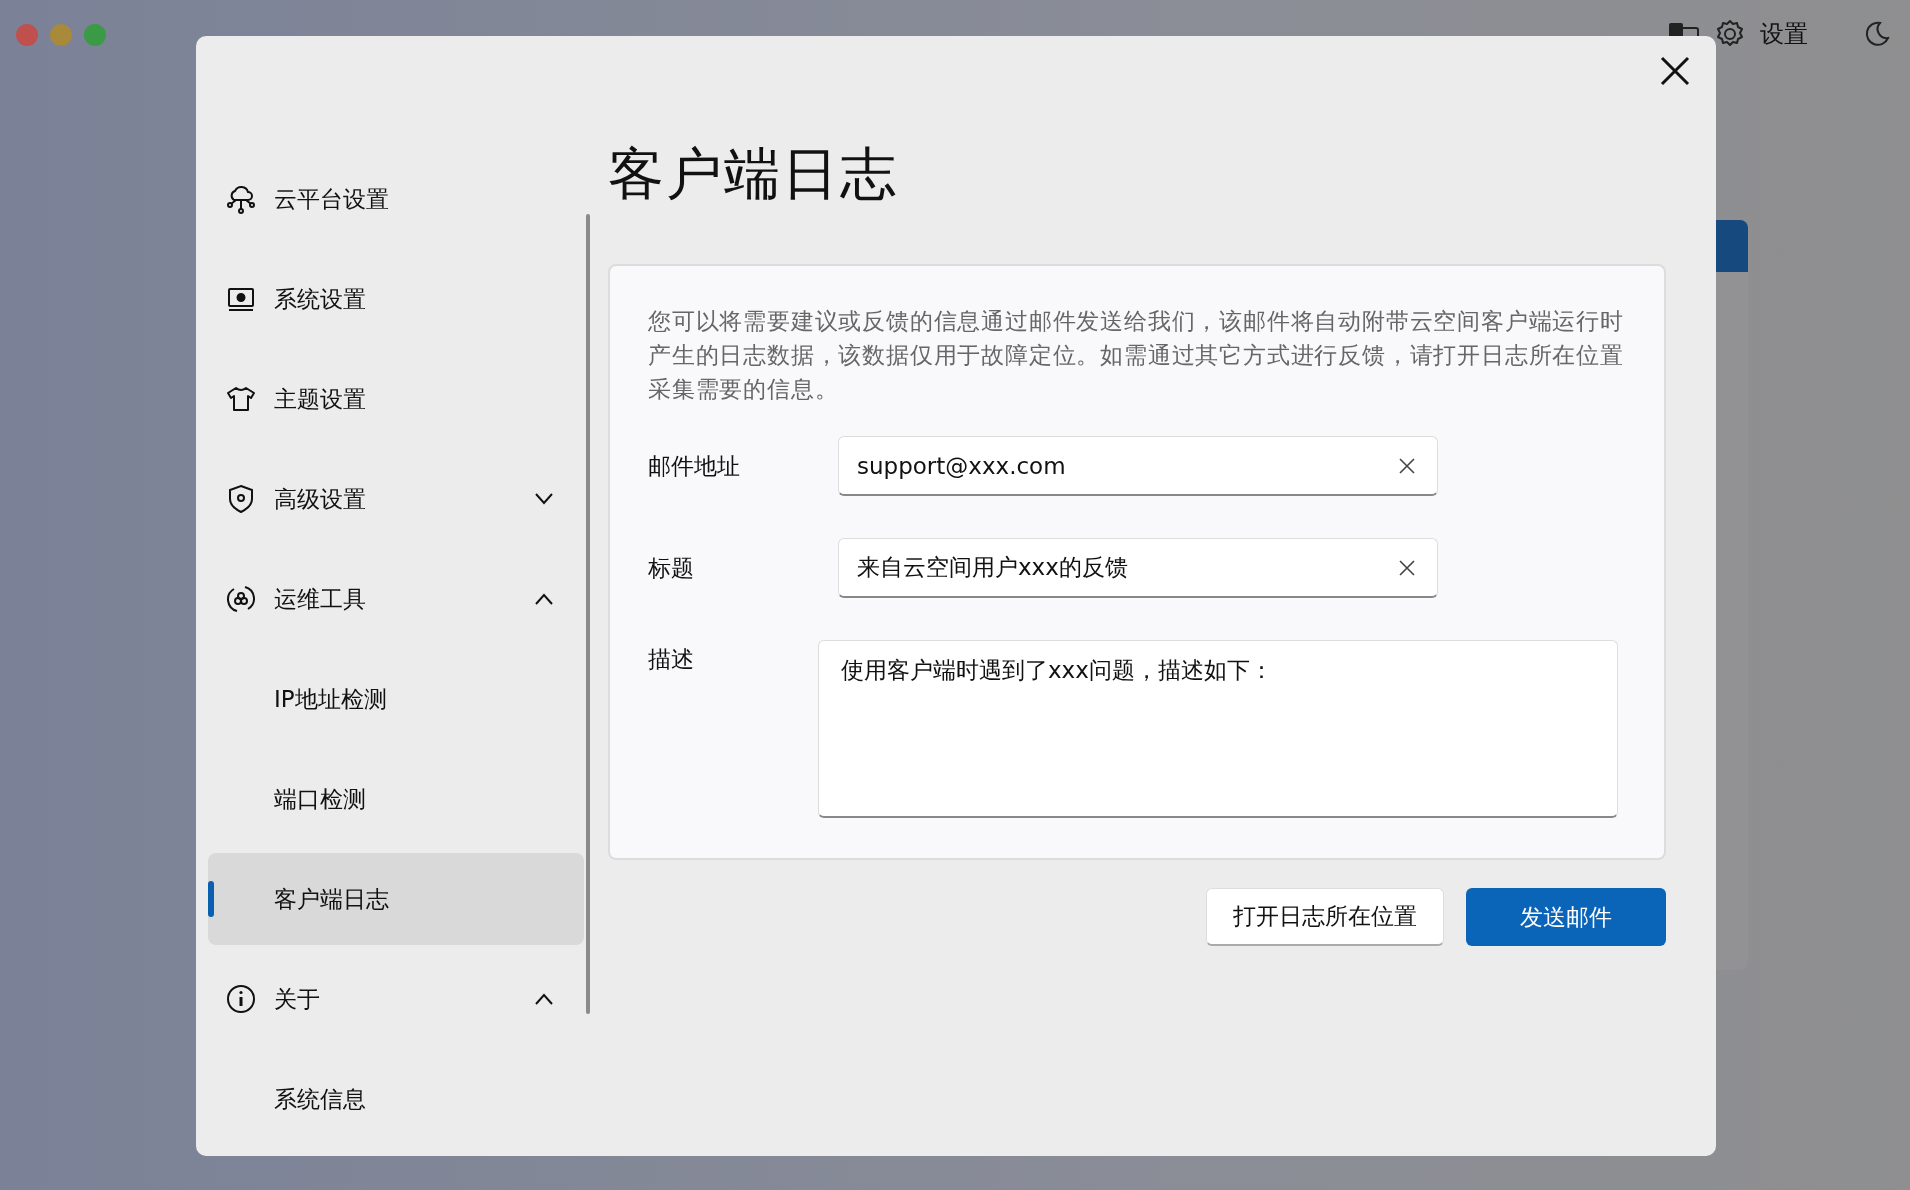  Describe the element at coordinates (396, 799) in the screenshot. I see `sidebar-item: 端口检测` at that location.